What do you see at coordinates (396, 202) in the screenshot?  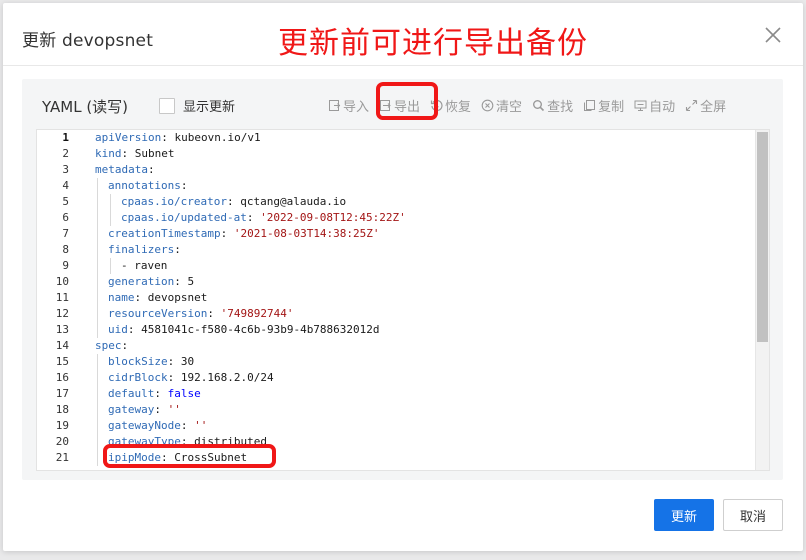 I see `code-line: 5 cpaas.io/creator: qctang@alauda.io` at bounding box center [396, 202].